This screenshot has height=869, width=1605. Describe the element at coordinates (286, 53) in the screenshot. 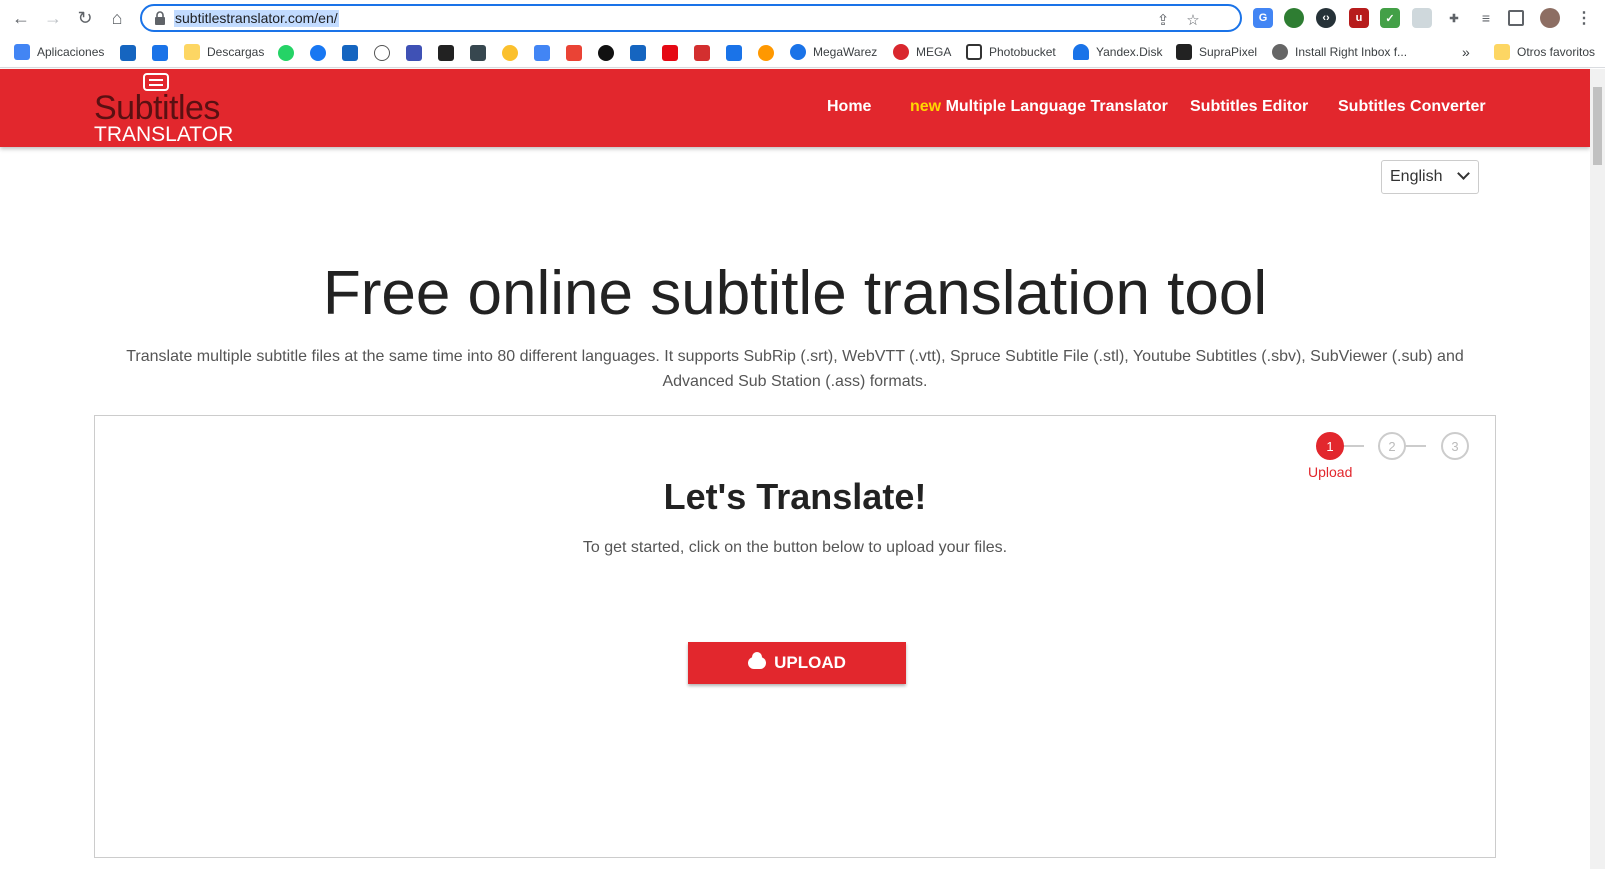

I see `whatsapp-icon` at that location.